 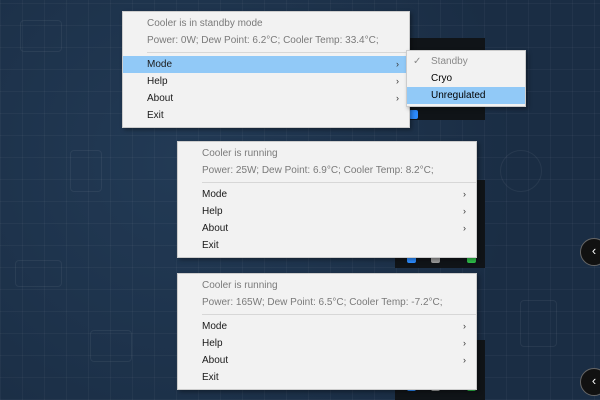 I want to click on submenu-item-cryo: Cryo, so click(x=466, y=78).